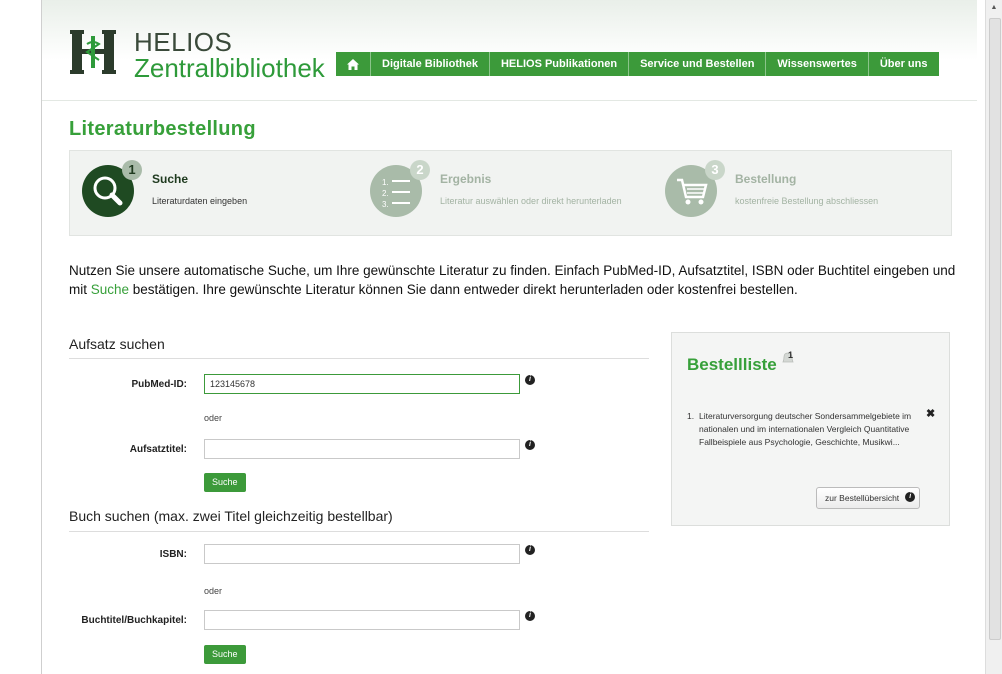  I want to click on article-title-input, so click(362, 449).